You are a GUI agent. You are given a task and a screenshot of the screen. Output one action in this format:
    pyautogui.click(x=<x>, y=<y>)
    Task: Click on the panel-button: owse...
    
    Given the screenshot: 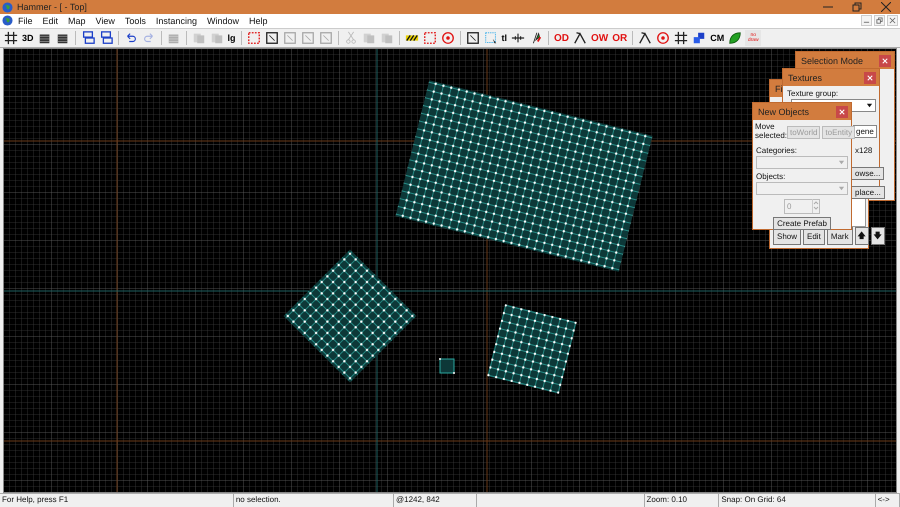 What is the action you would take?
    pyautogui.click(x=867, y=173)
    